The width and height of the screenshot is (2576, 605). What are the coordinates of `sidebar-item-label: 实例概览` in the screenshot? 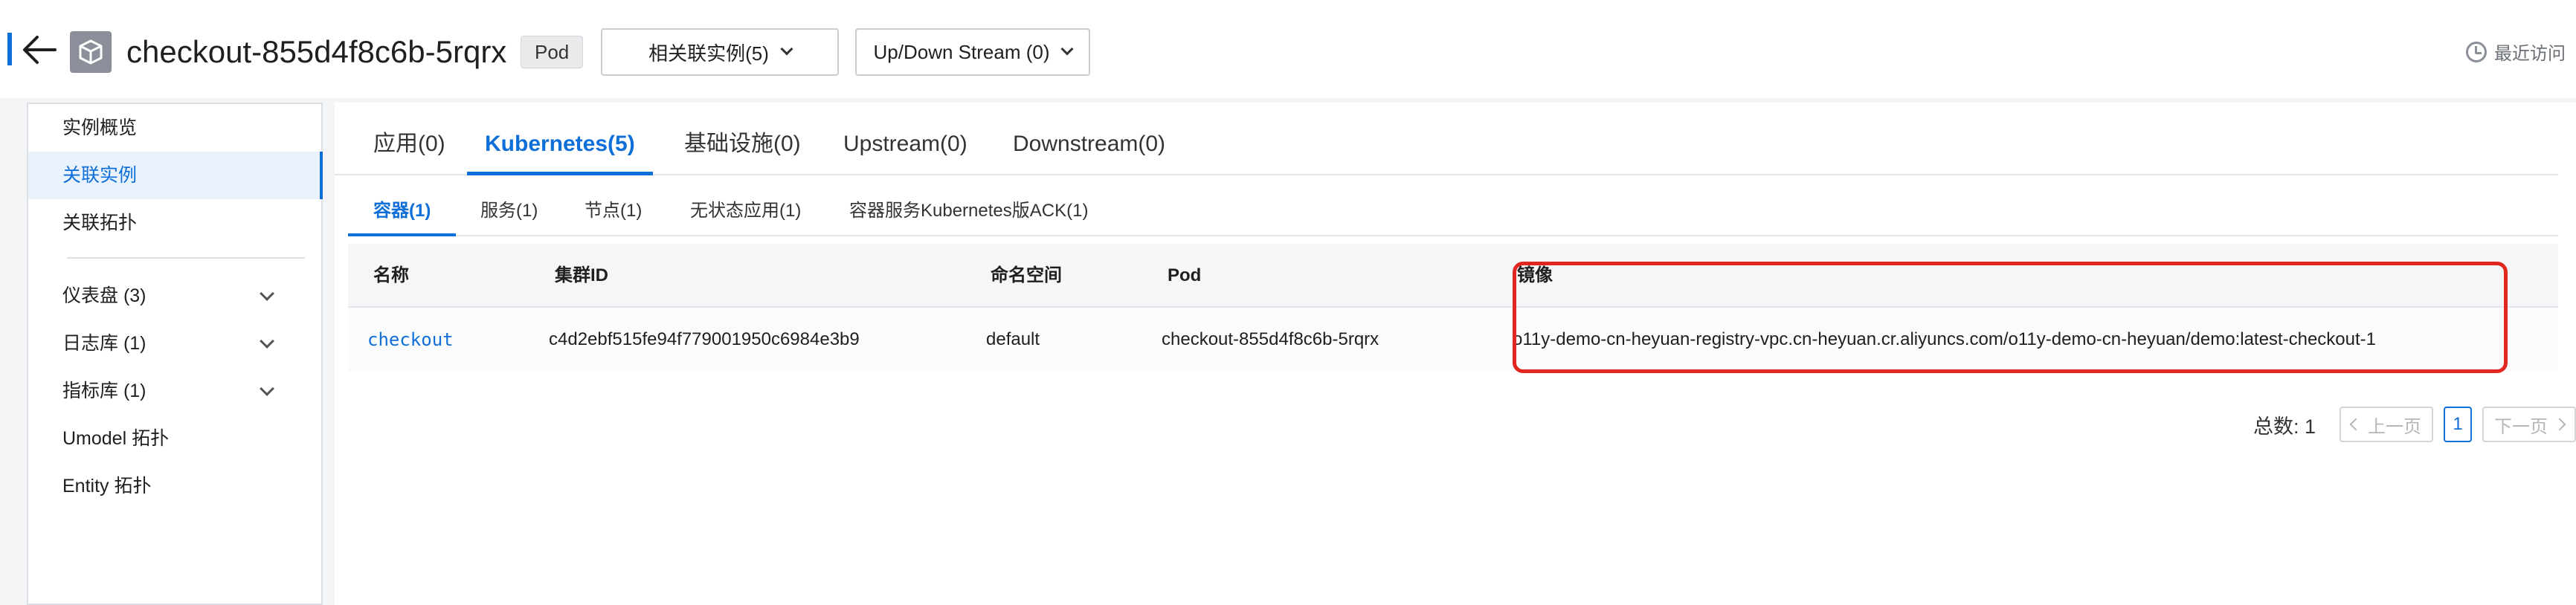 It's located at (100, 127).